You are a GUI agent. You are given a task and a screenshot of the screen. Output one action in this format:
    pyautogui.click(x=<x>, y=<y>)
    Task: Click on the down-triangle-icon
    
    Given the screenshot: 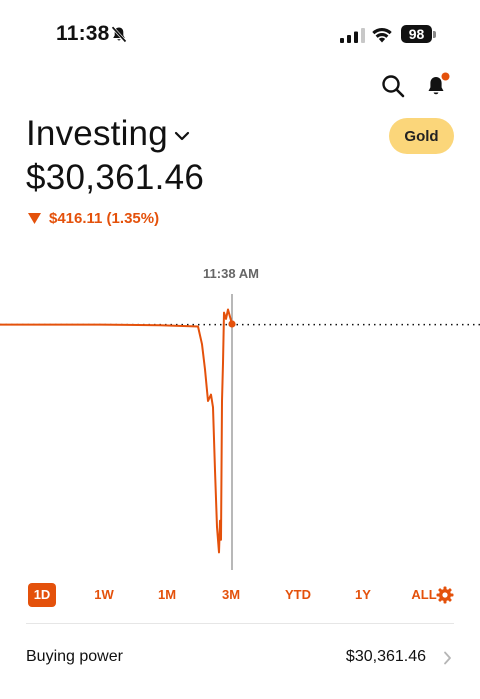 What is the action you would take?
    pyautogui.click(x=34, y=218)
    